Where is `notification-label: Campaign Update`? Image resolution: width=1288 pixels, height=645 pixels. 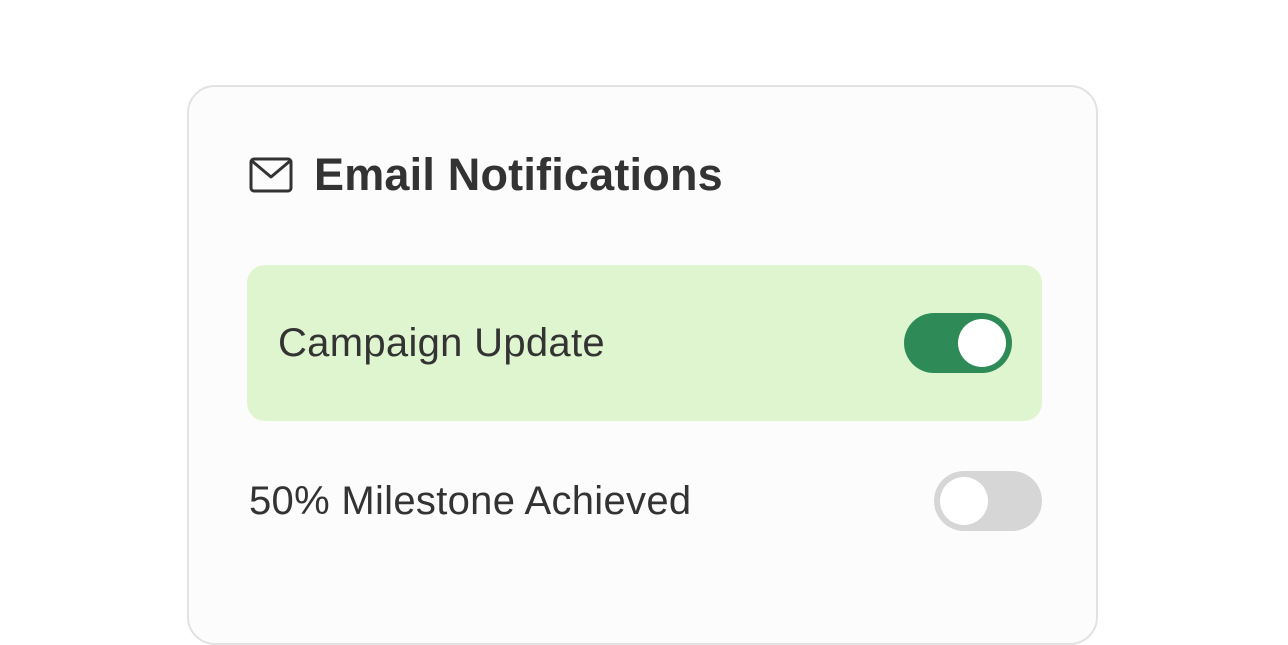
notification-label: Campaign Update is located at coordinates (441, 342).